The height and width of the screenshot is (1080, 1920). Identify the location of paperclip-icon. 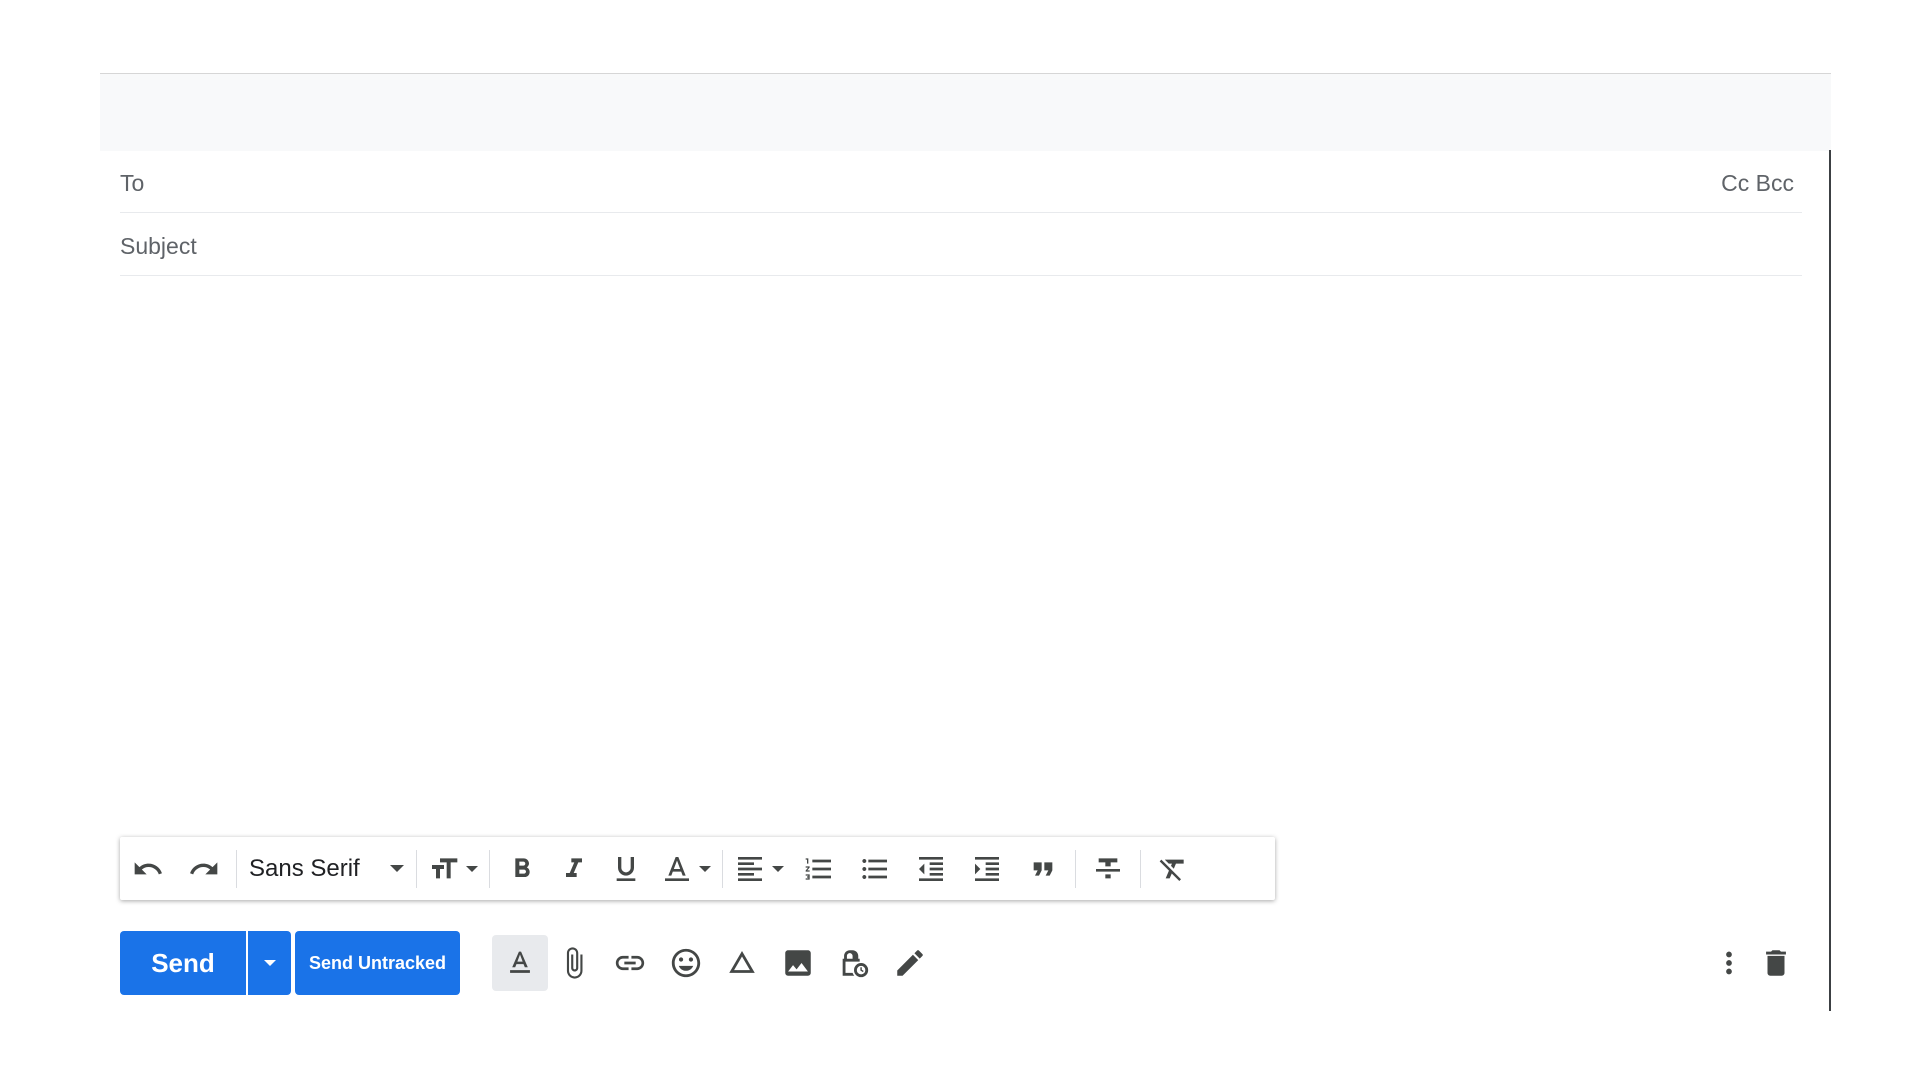
(574, 963).